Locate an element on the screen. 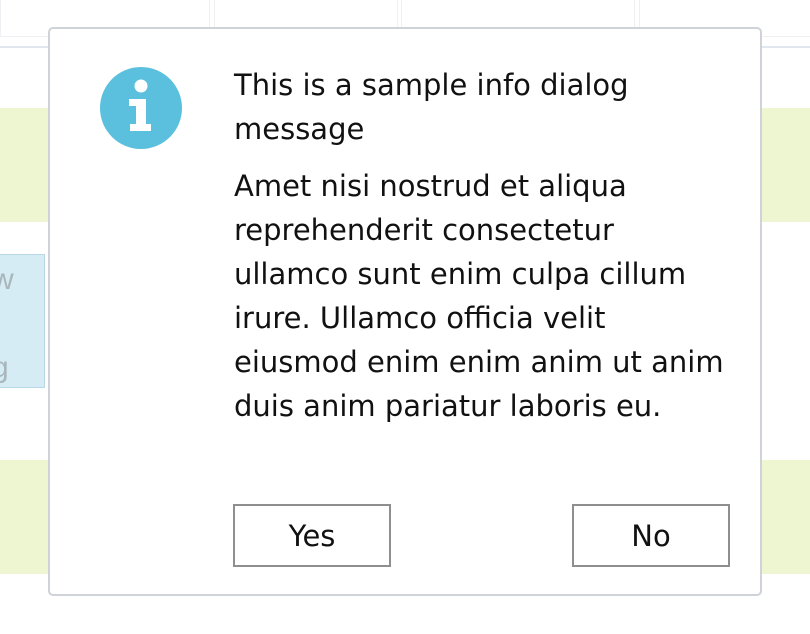 The image size is (810, 634). background-card: w g is located at coordinates (22, 321).